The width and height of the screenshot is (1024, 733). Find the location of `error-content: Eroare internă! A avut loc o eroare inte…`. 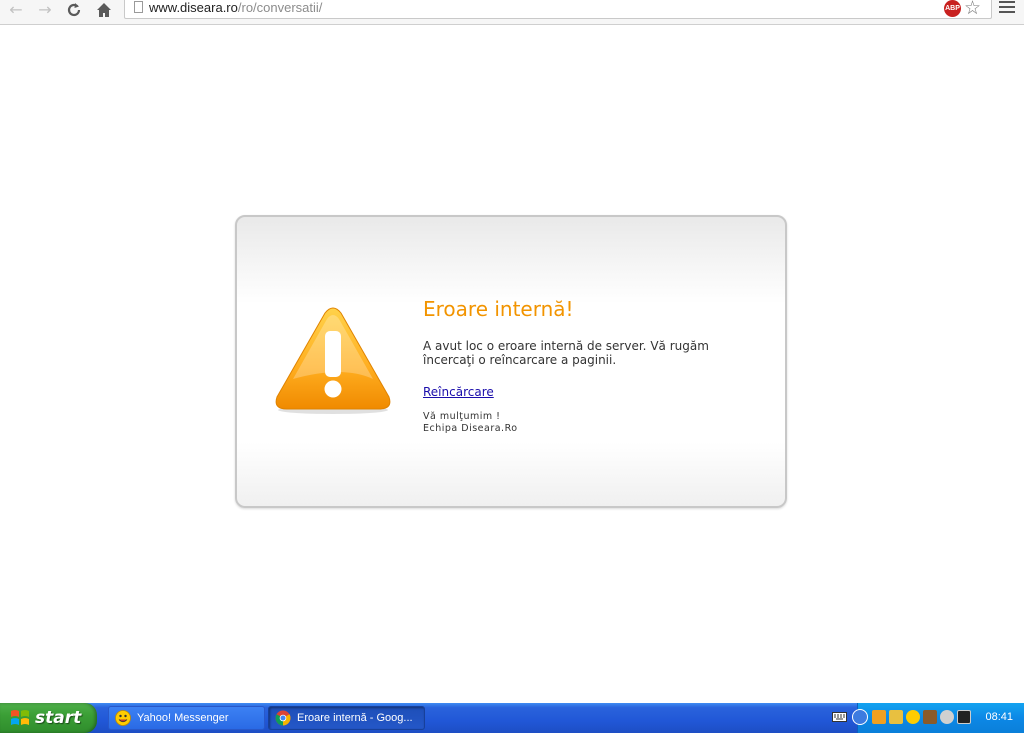

error-content: Eroare internă! A avut loc o eroare inte… is located at coordinates (593, 366).